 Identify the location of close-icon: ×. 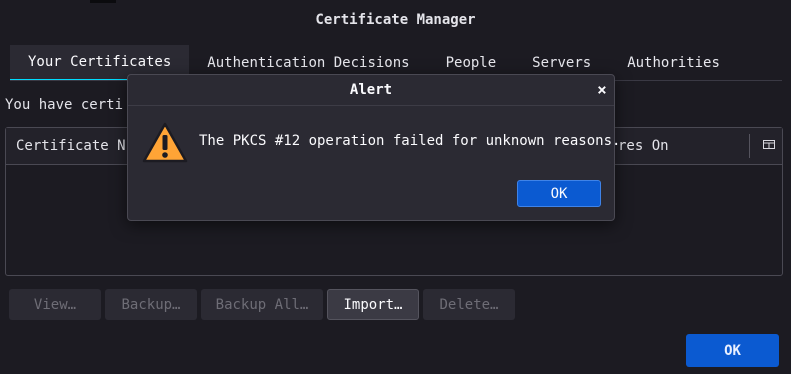
(602, 90).